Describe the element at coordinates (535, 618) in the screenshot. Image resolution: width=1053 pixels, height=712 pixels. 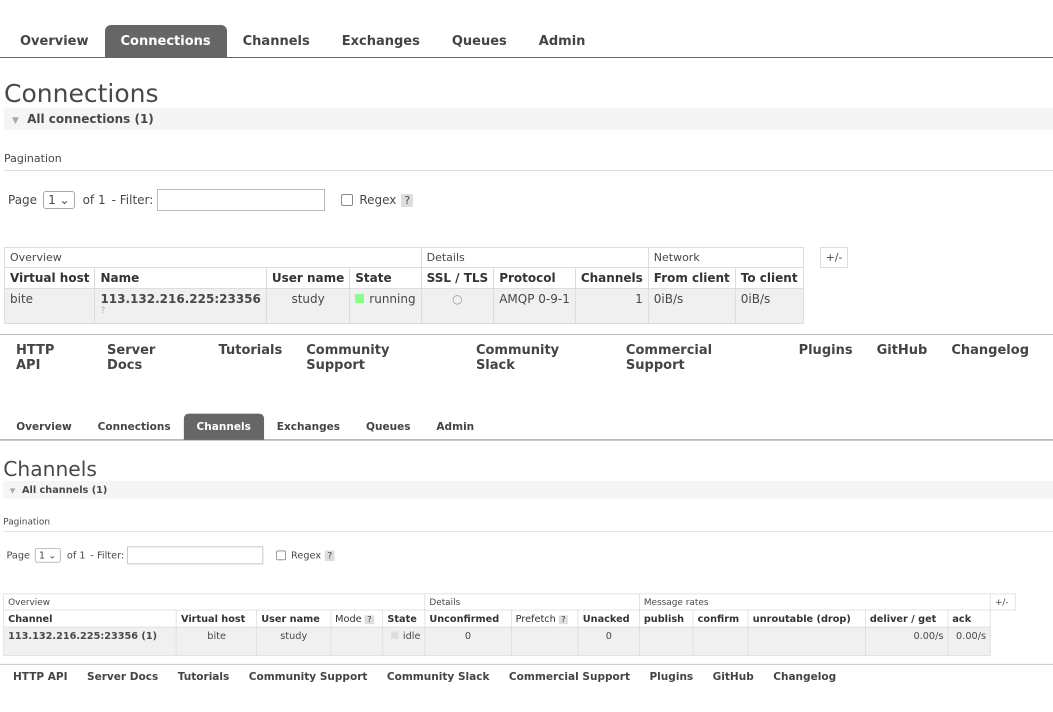
I see `col-prefetch-label: Prefetch` at that location.